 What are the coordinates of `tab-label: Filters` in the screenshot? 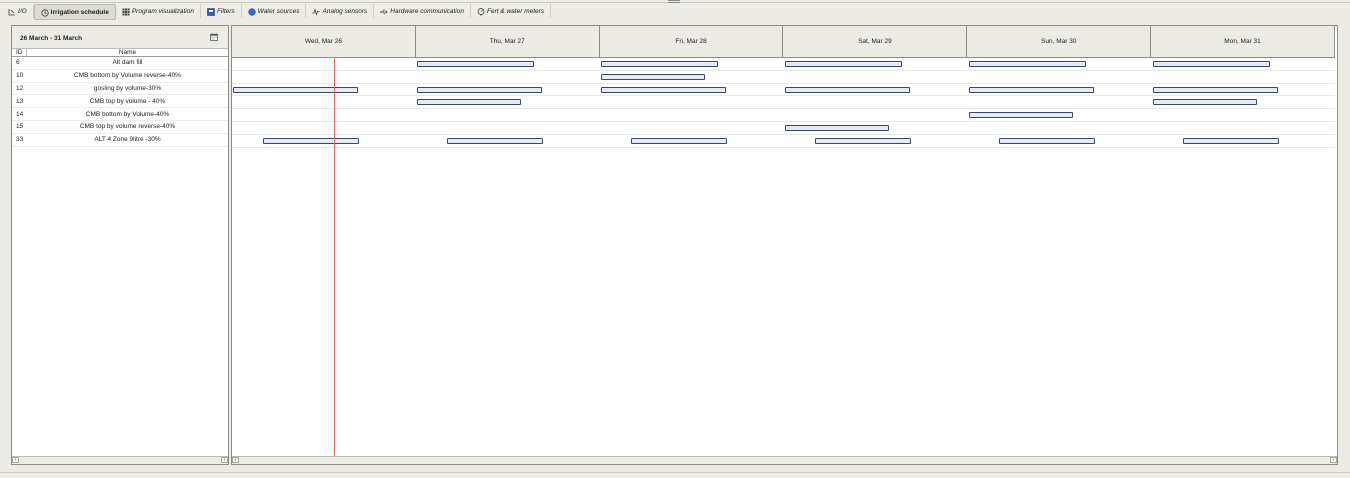 It's located at (225, 11).